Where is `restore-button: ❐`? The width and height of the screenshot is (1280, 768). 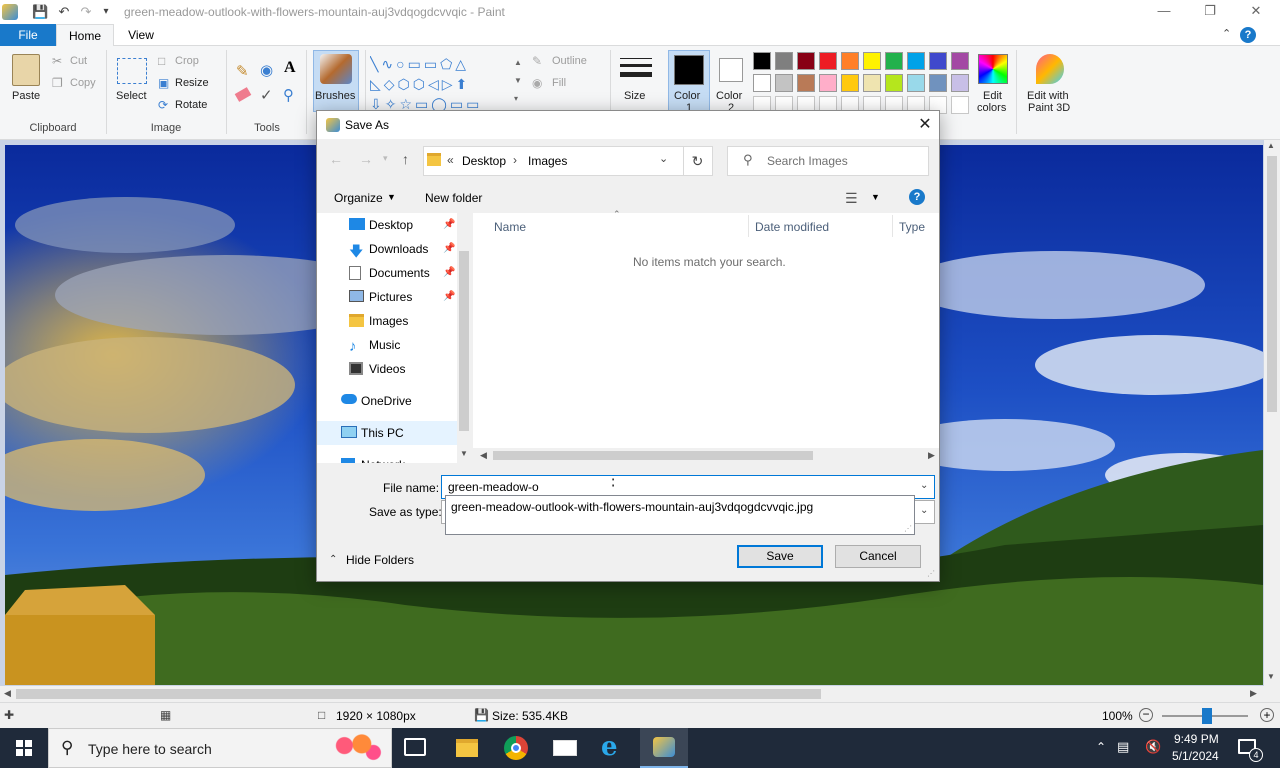
restore-button: ❐ is located at coordinates (1210, 12).